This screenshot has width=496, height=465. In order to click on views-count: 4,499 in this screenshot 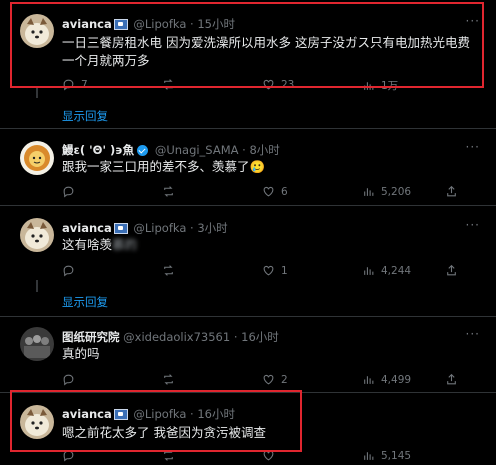, I will do `click(396, 379)`.